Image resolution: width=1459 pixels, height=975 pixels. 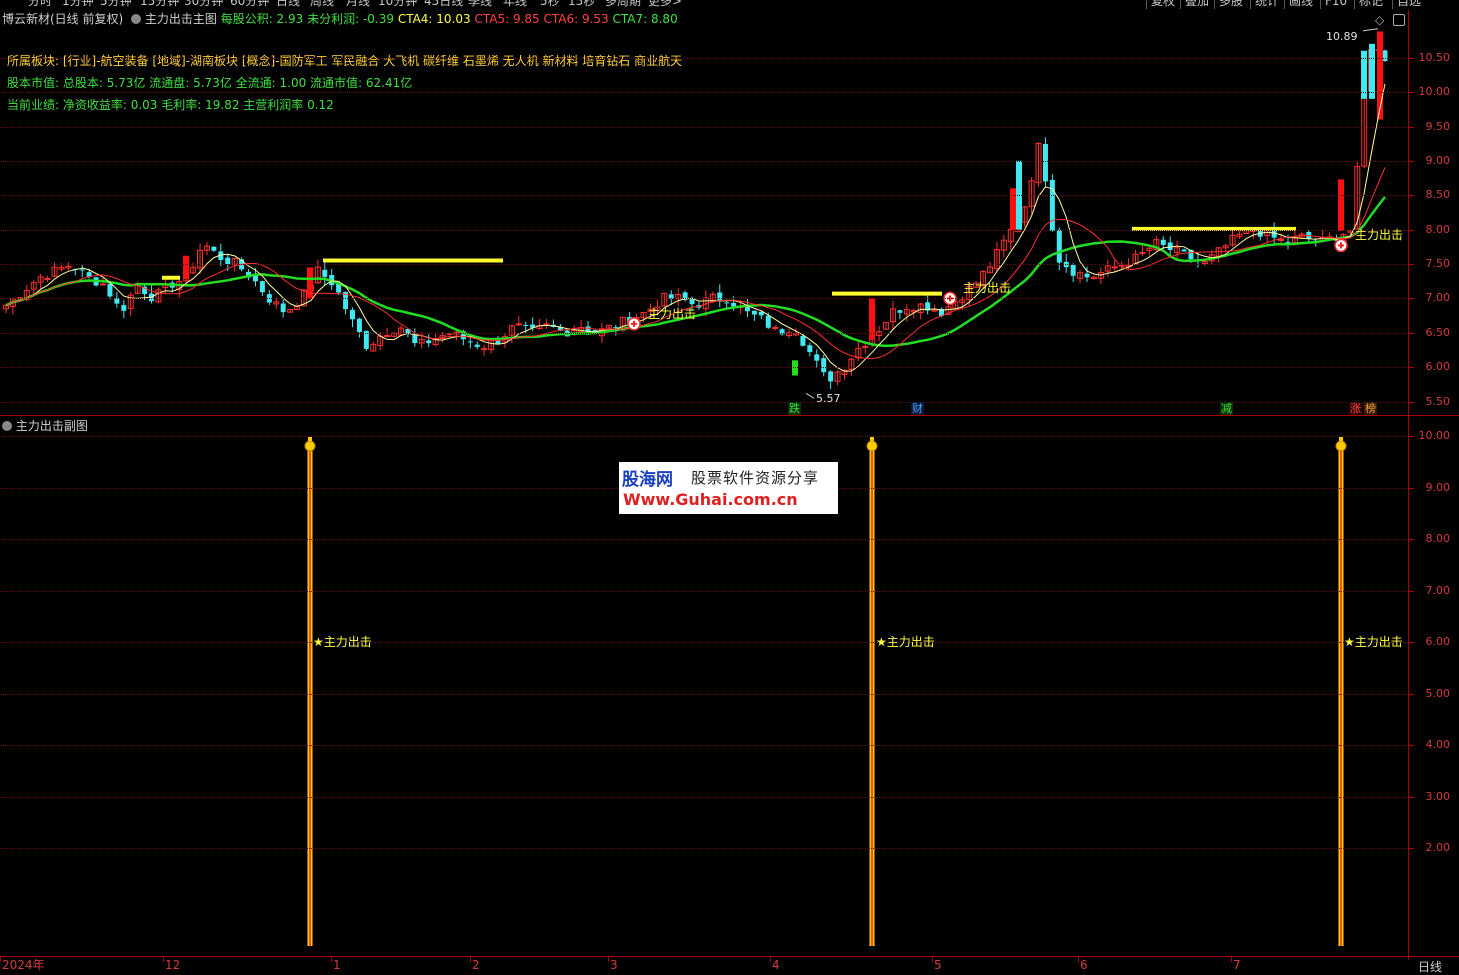 I want to click on toolbar-button: 画线, so click(x=1300, y=4).